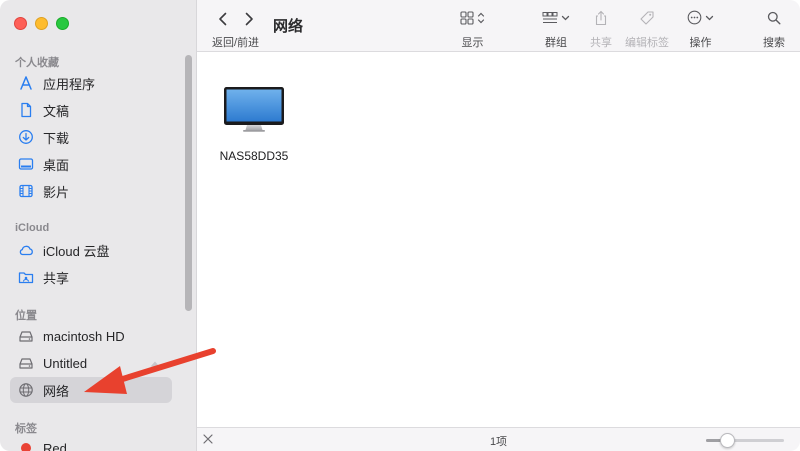 The height and width of the screenshot is (451, 800). I want to click on edit-tags-button: 编辑标签, so click(647, 30).